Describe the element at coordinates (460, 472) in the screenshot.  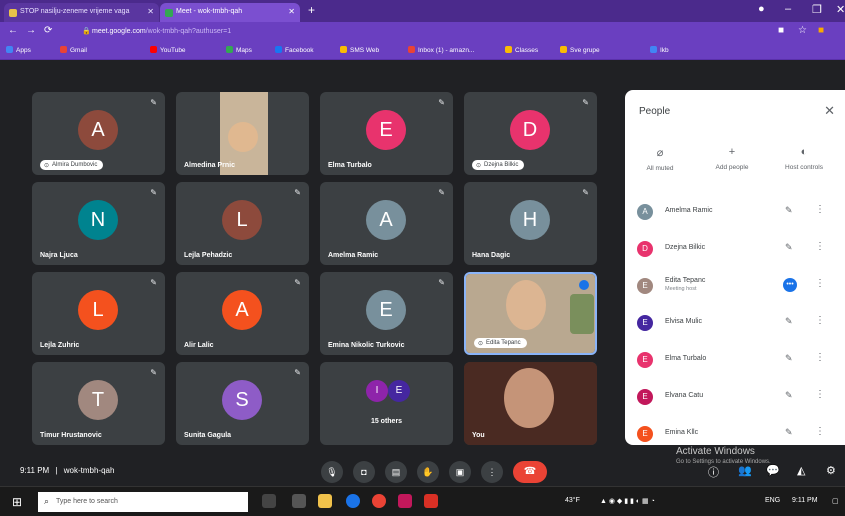
I see `present-button: ▣` at that location.